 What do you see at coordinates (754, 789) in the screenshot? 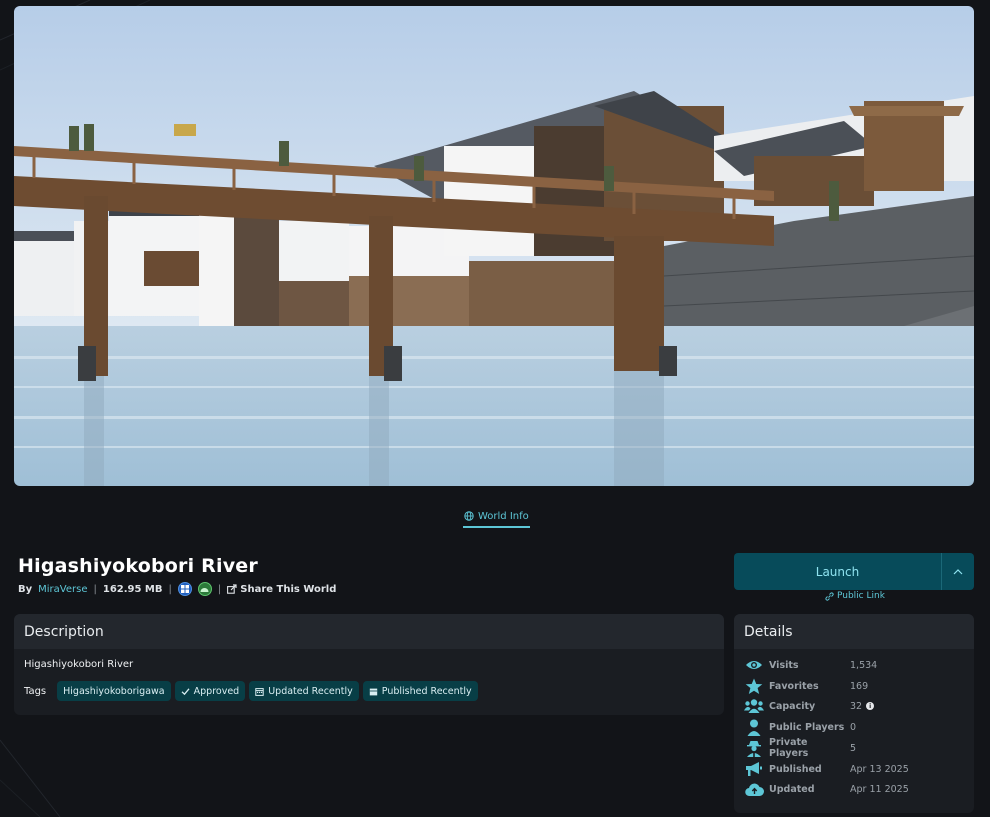
I see `cloud-upload-icon` at bounding box center [754, 789].